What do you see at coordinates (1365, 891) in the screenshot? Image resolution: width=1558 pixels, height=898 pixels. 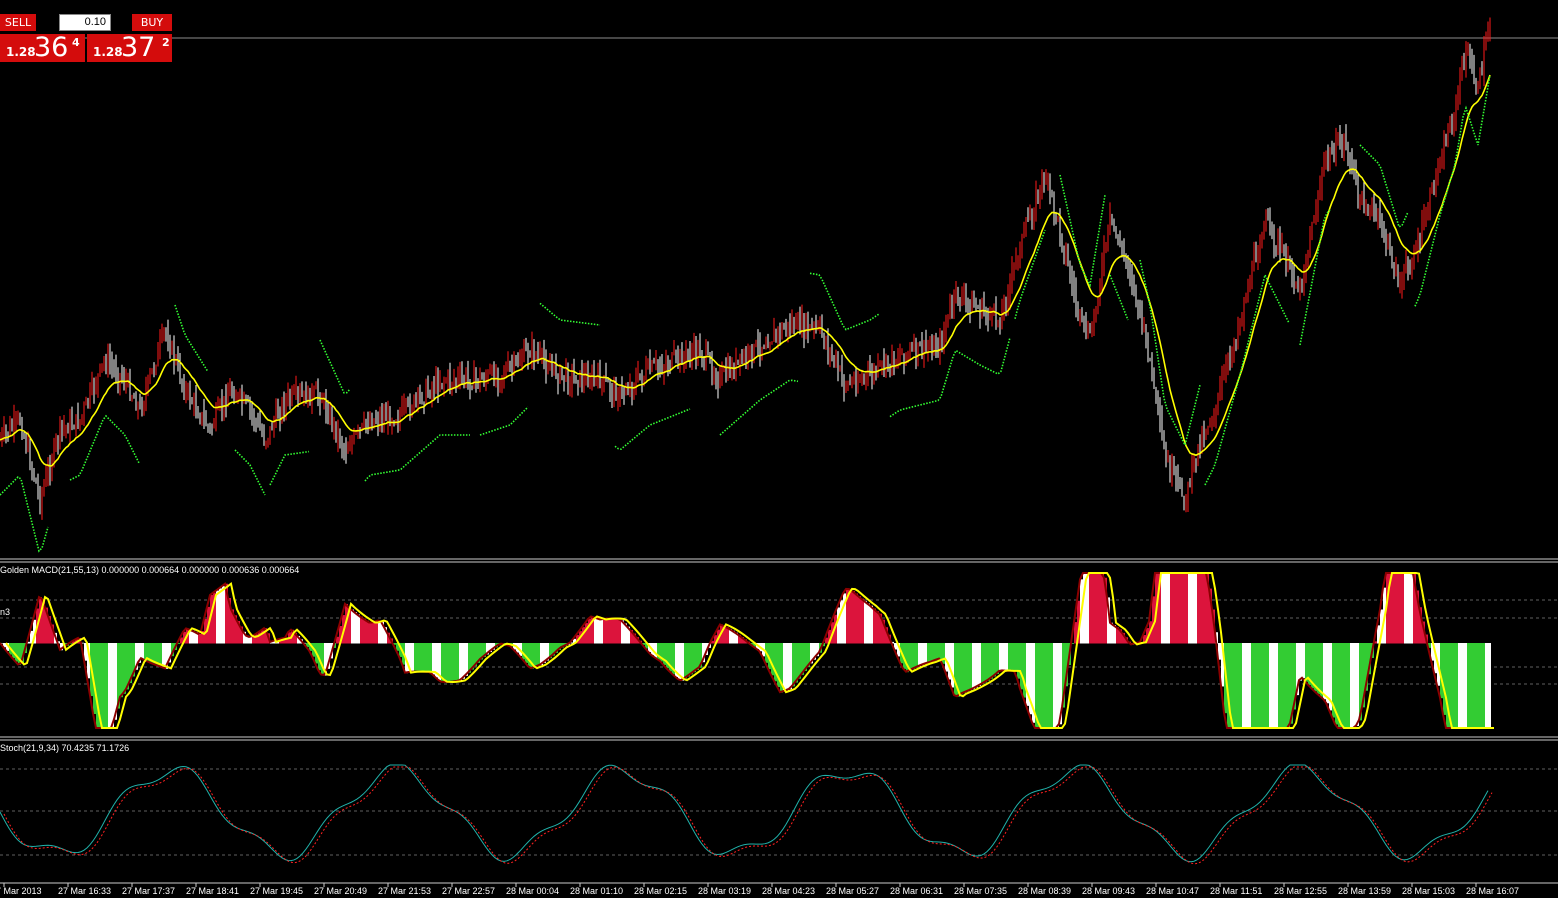 I see `time-axis-label: 28 Mar 13:59` at bounding box center [1365, 891].